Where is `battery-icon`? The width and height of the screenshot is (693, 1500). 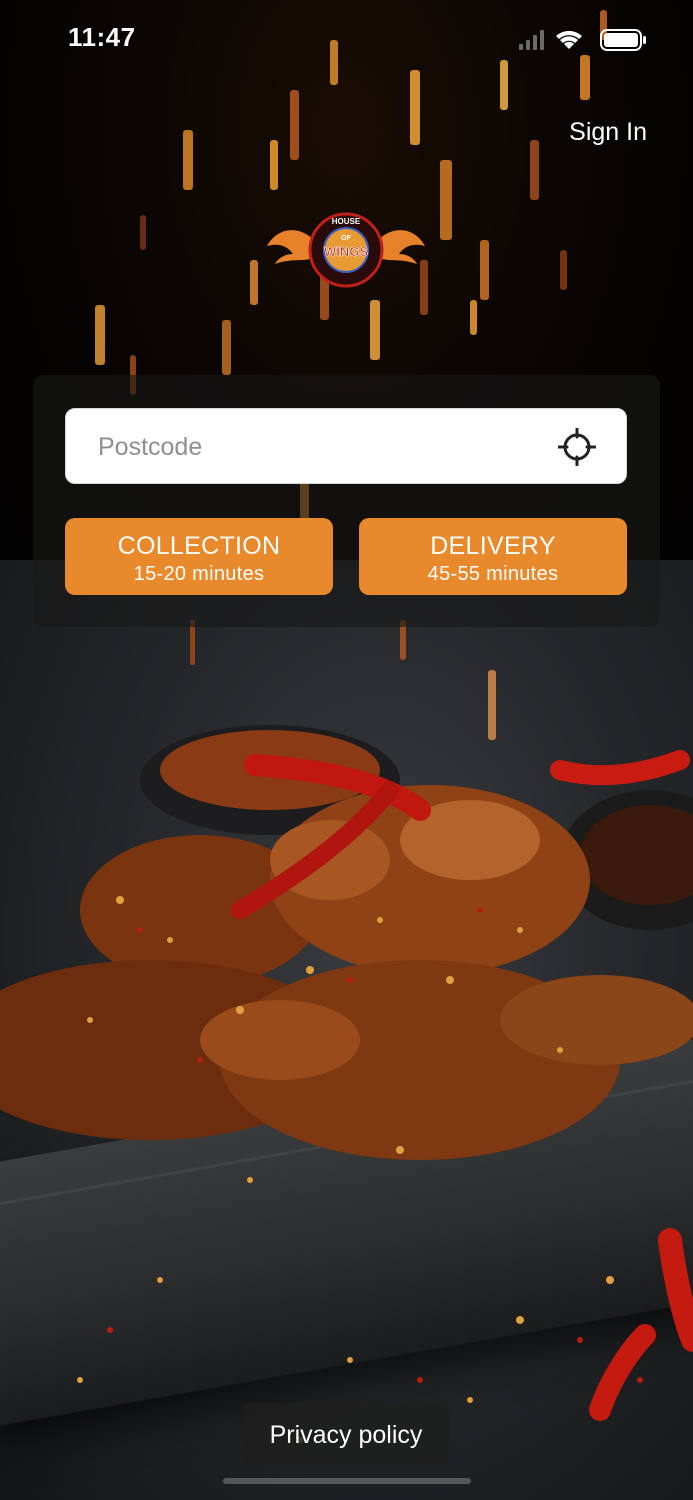 battery-icon is located at coordinates (623, 40).